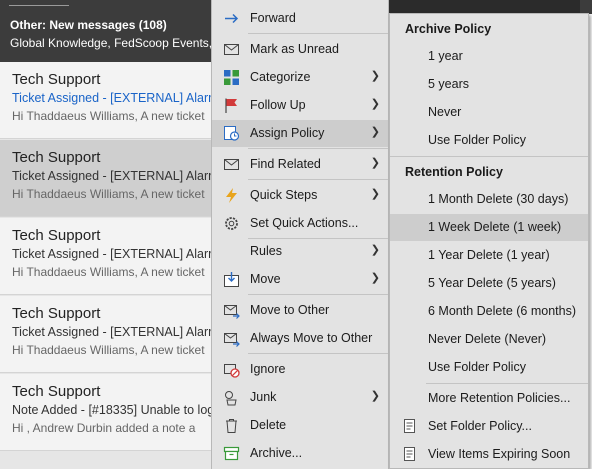 The width and height of the screenshot is (592, 469). I want to click on header-divider, so click(39, 5).